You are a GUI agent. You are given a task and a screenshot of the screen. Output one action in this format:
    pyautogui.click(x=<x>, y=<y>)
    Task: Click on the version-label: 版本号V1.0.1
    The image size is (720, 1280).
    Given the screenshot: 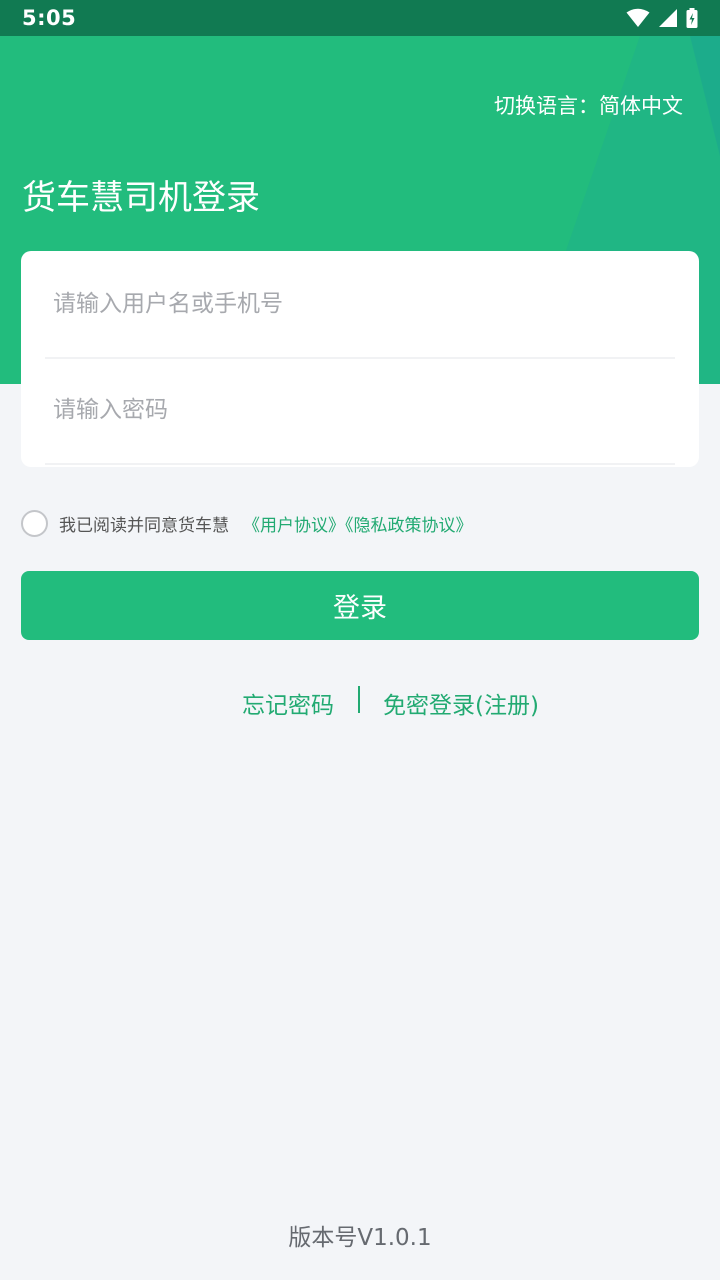 What is the action you would take?
    pyautogui.click(x=360, y=1238)
    